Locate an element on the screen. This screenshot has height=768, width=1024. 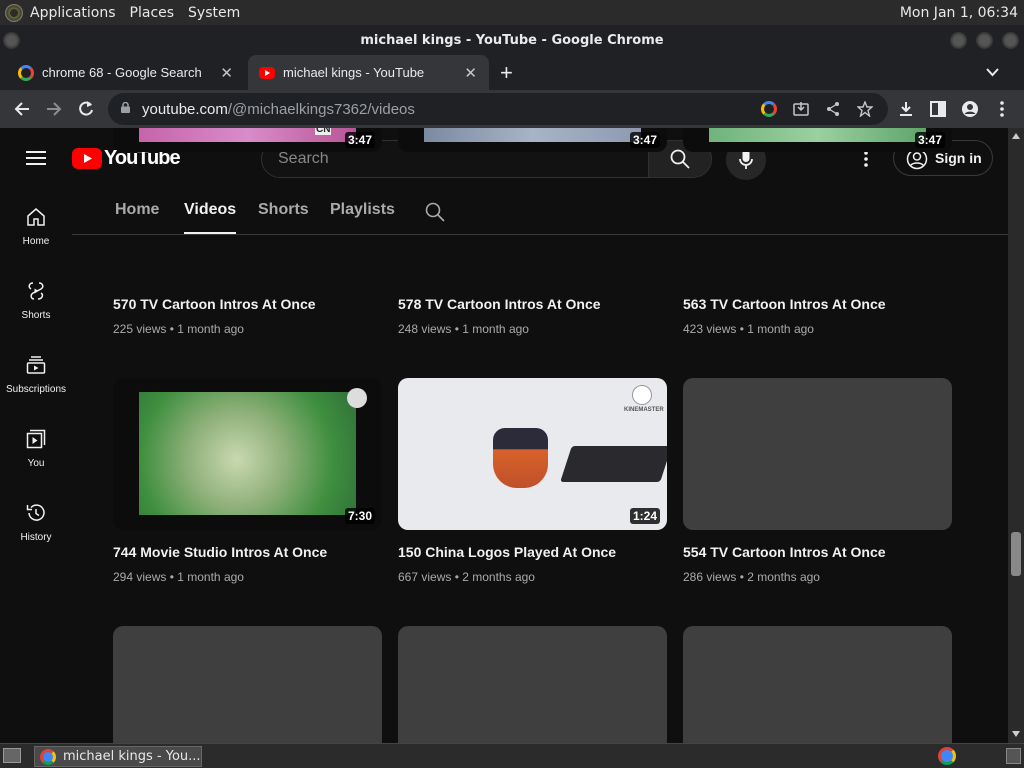
youtube-favicon-icon is located at coordinates (267, 72).